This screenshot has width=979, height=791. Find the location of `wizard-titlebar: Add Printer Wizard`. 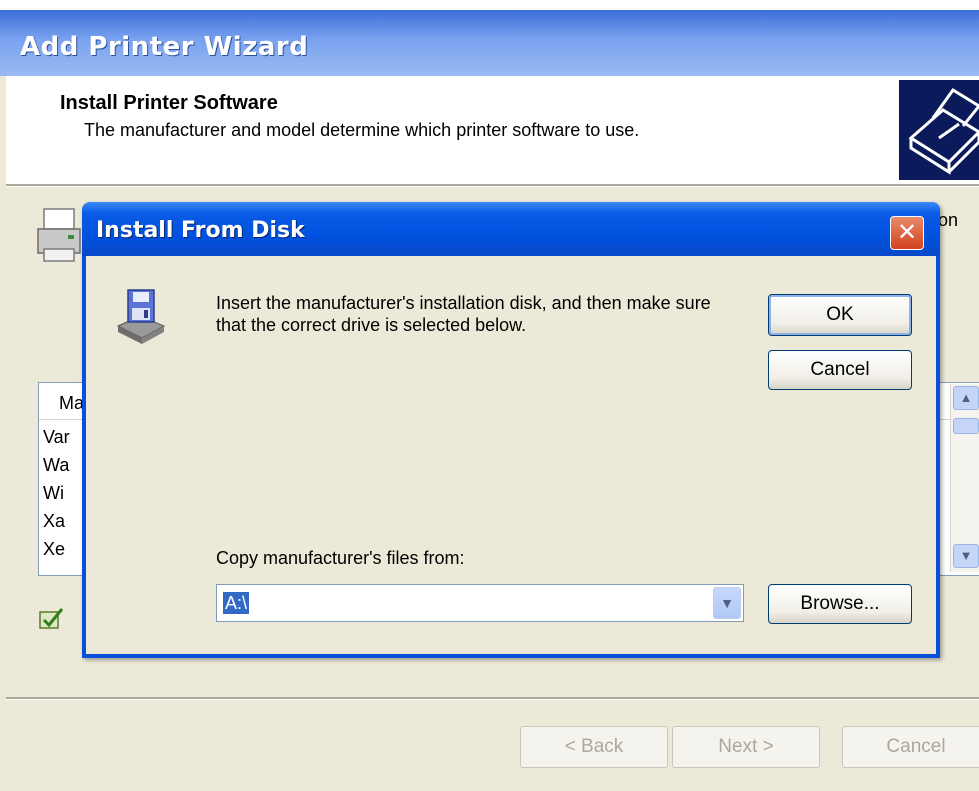

wizard-titlebar: Add Printer Wizard is located at coordinates (489, 43).